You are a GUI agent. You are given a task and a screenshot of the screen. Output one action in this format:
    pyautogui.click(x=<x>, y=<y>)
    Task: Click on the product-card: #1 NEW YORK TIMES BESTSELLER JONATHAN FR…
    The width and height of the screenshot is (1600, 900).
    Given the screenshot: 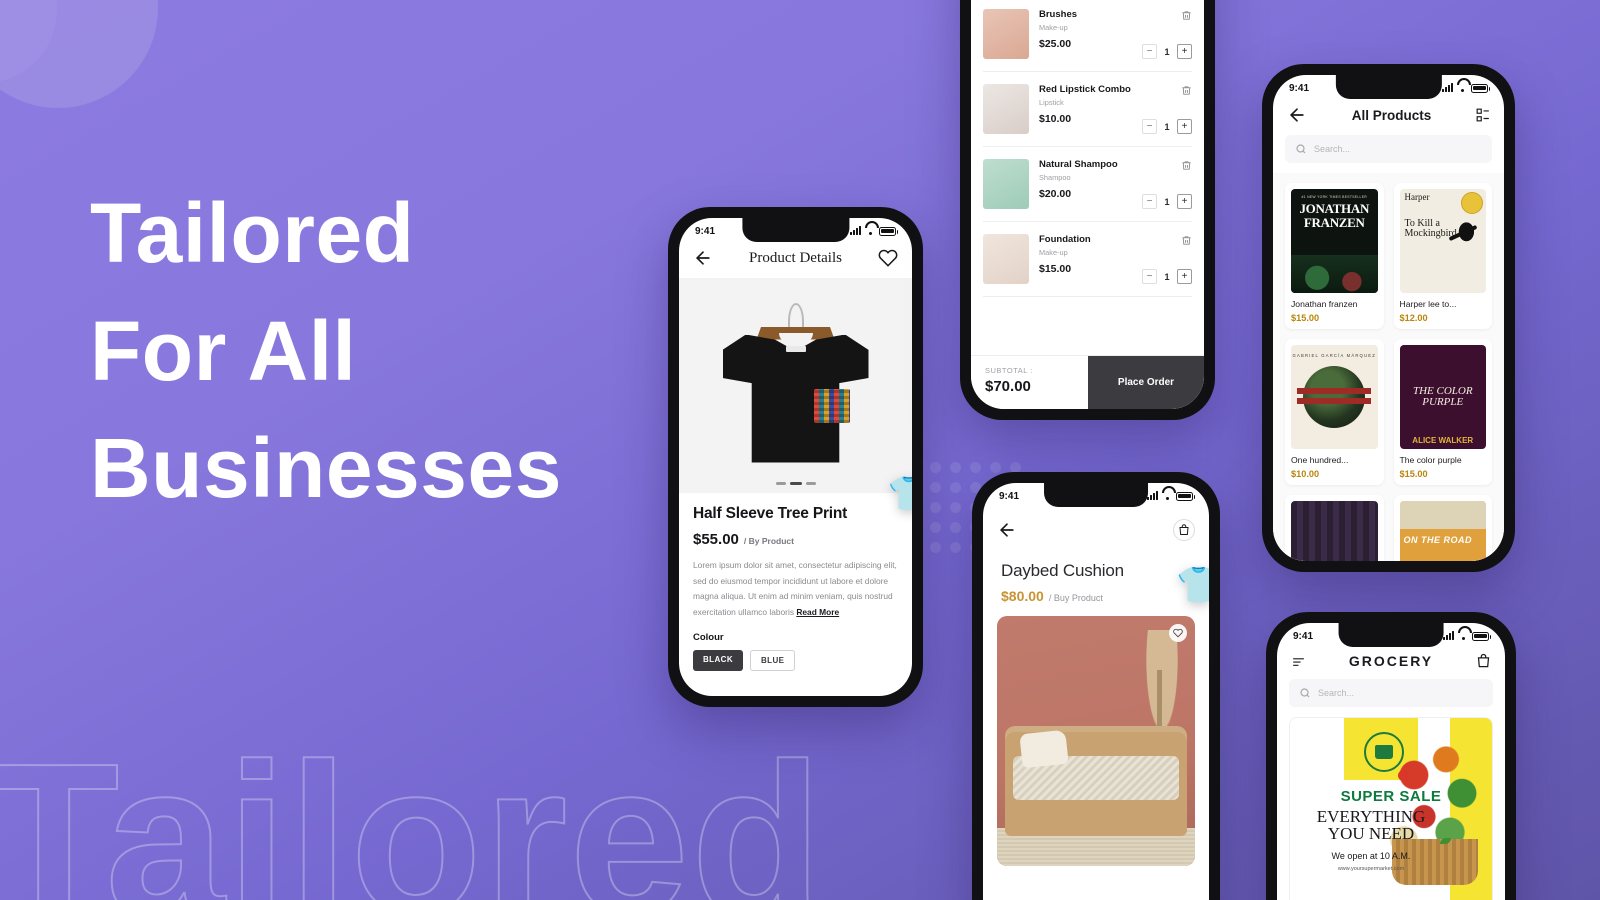 What is the action you would take?
    pyautogui.click(x=1334, y=256)
    